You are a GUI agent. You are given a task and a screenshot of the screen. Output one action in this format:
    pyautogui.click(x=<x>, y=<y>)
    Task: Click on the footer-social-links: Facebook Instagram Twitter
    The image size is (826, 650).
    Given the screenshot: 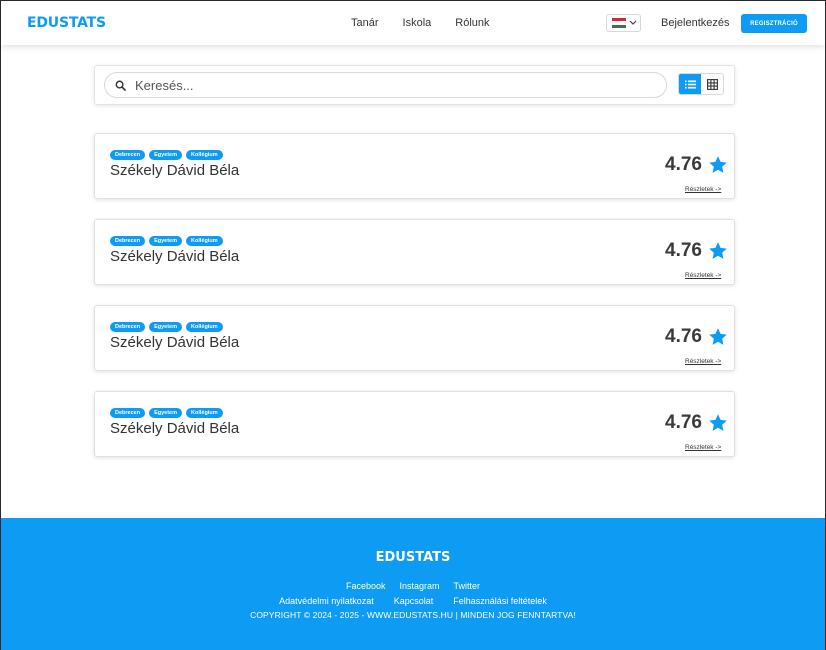 What is the action you would take?
    pyautogui.click(x=413, y=586)
    